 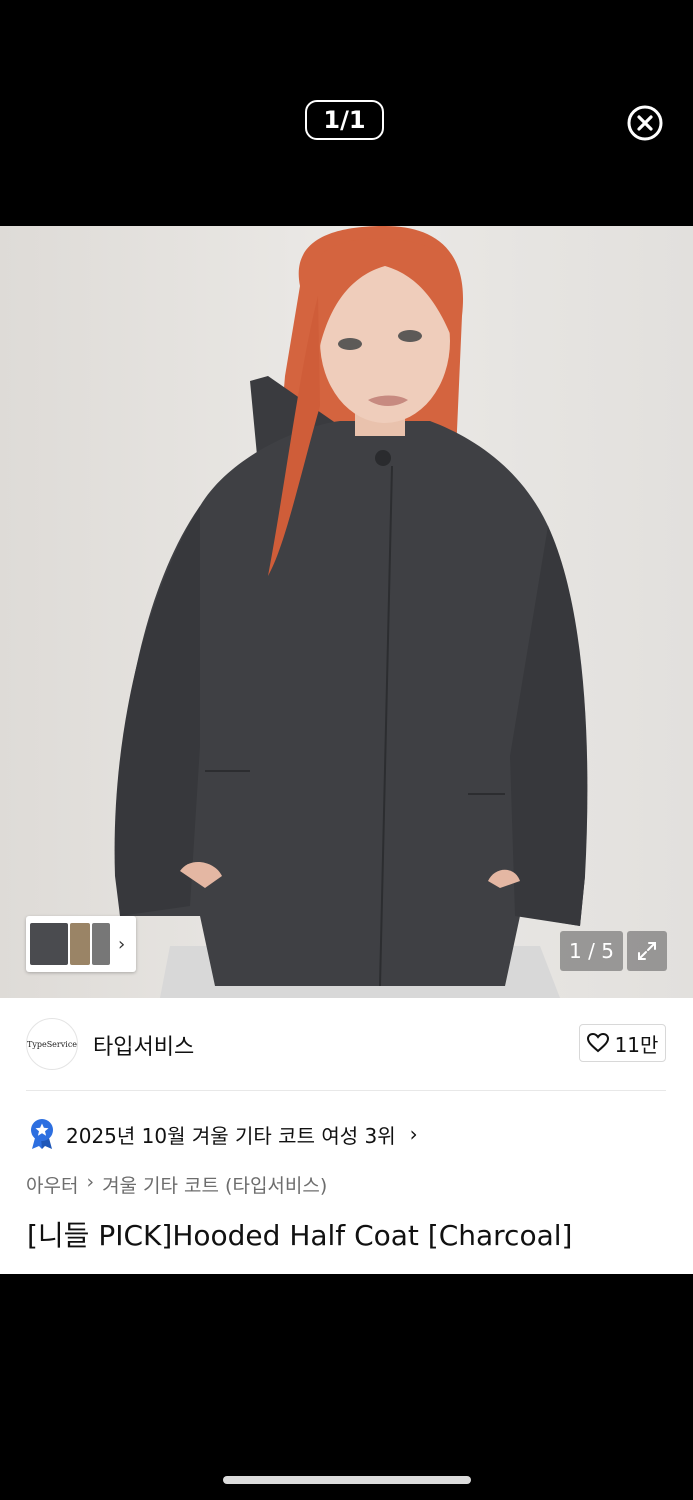 I want to click on thumbnail-strip: ›, so click(x=81, y=944).